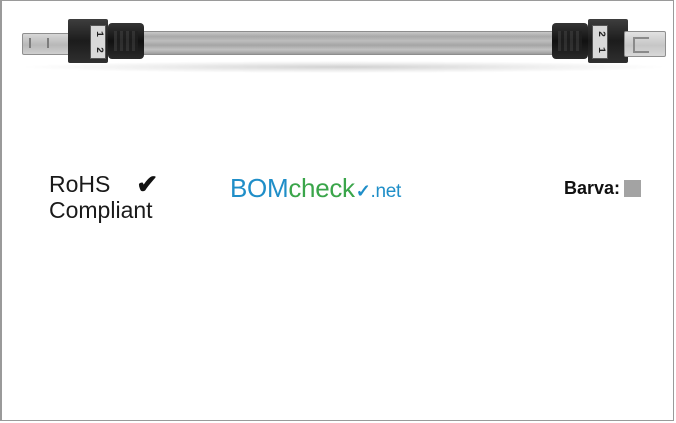 This screenshot has height=423, width=676. I want to click on cable-body, so click(348, 43).